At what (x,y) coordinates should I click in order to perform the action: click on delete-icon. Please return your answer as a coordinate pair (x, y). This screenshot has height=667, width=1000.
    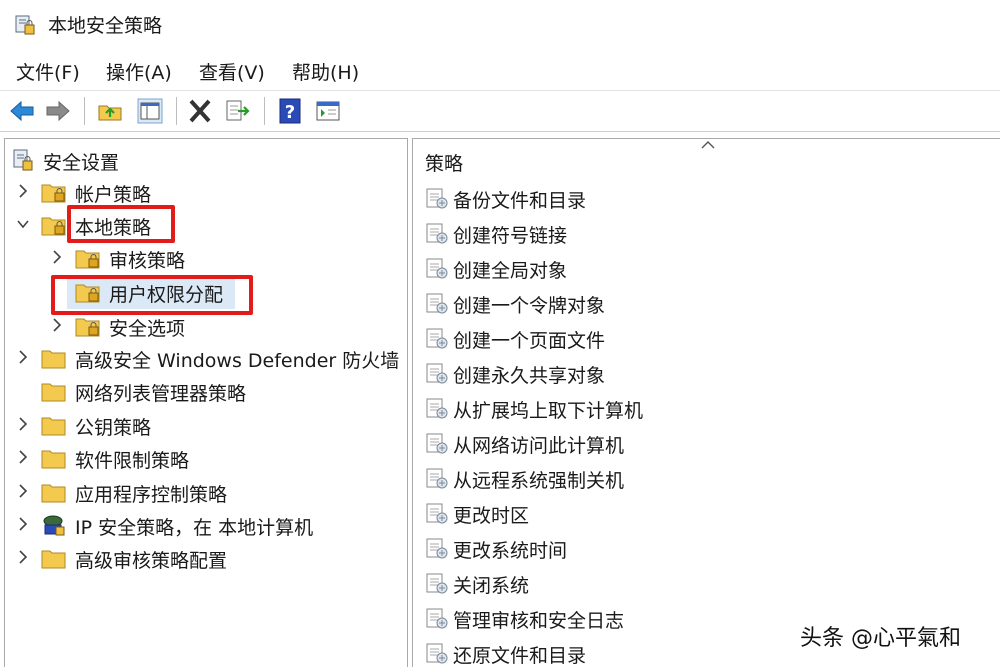
    Looking at the image, I should click on (200, 111).